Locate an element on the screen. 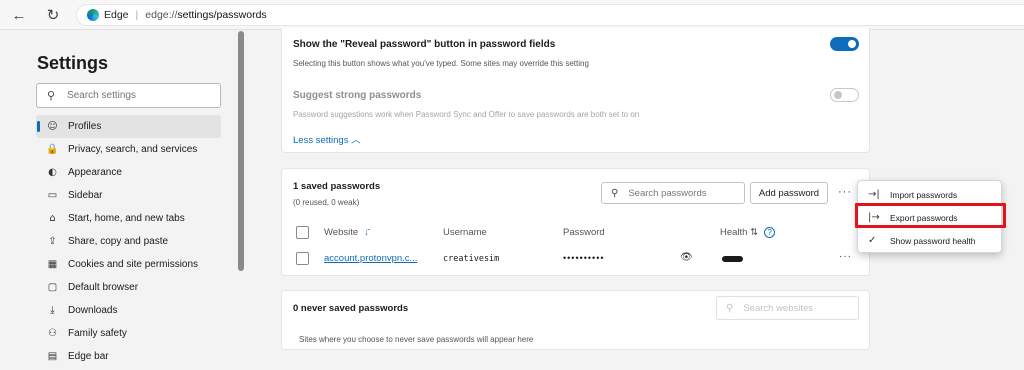  download-icon: ⤓ is located at coordinates (52, 310).